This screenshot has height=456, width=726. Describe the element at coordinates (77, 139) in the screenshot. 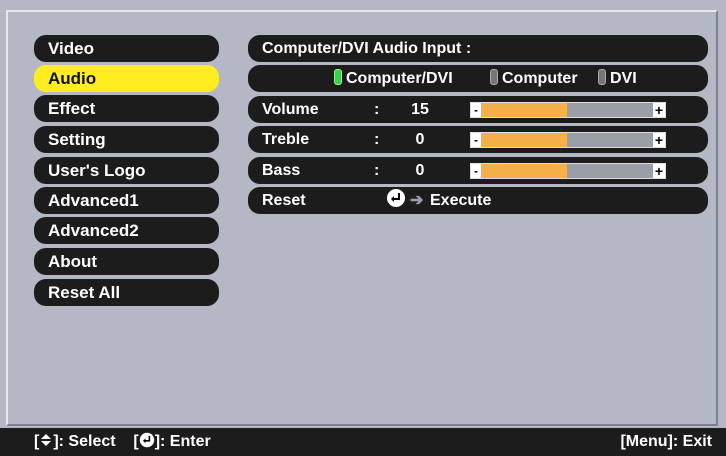

I see `sidebar-item-label: Setting` at that location.